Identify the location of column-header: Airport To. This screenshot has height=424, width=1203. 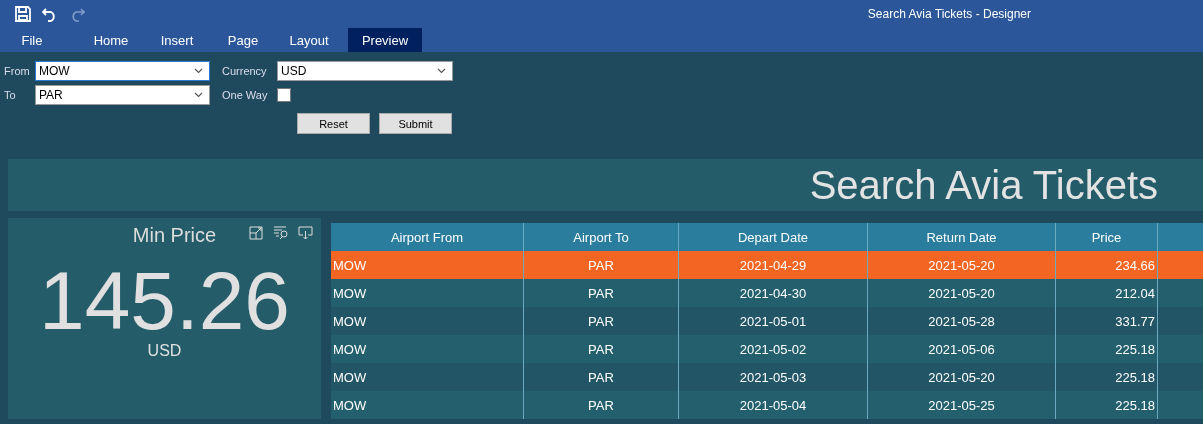
(601, 237).